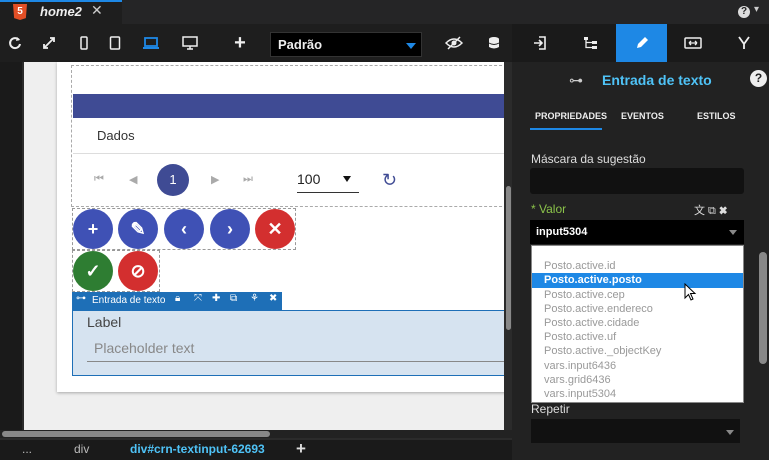  I want to click on tablet-preview-button, so click(115, 43).